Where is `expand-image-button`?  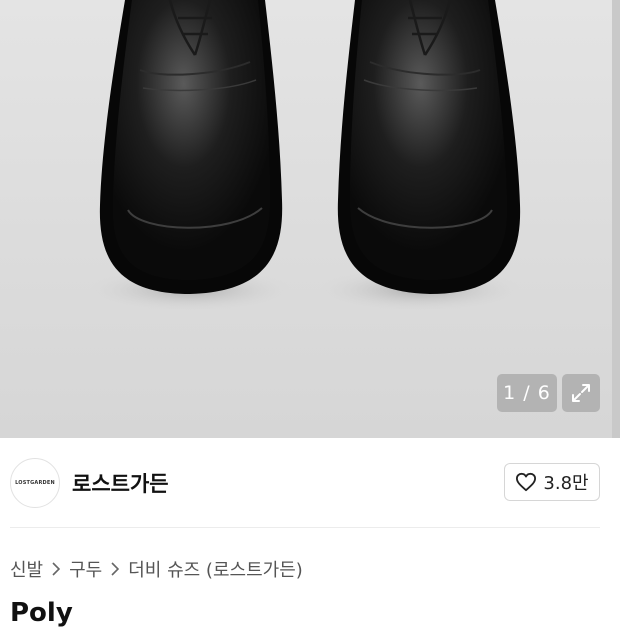 expand-image-button is located at coordinates (581, 393).